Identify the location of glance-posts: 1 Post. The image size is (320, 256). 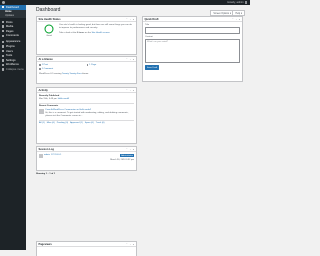
(63, 65).